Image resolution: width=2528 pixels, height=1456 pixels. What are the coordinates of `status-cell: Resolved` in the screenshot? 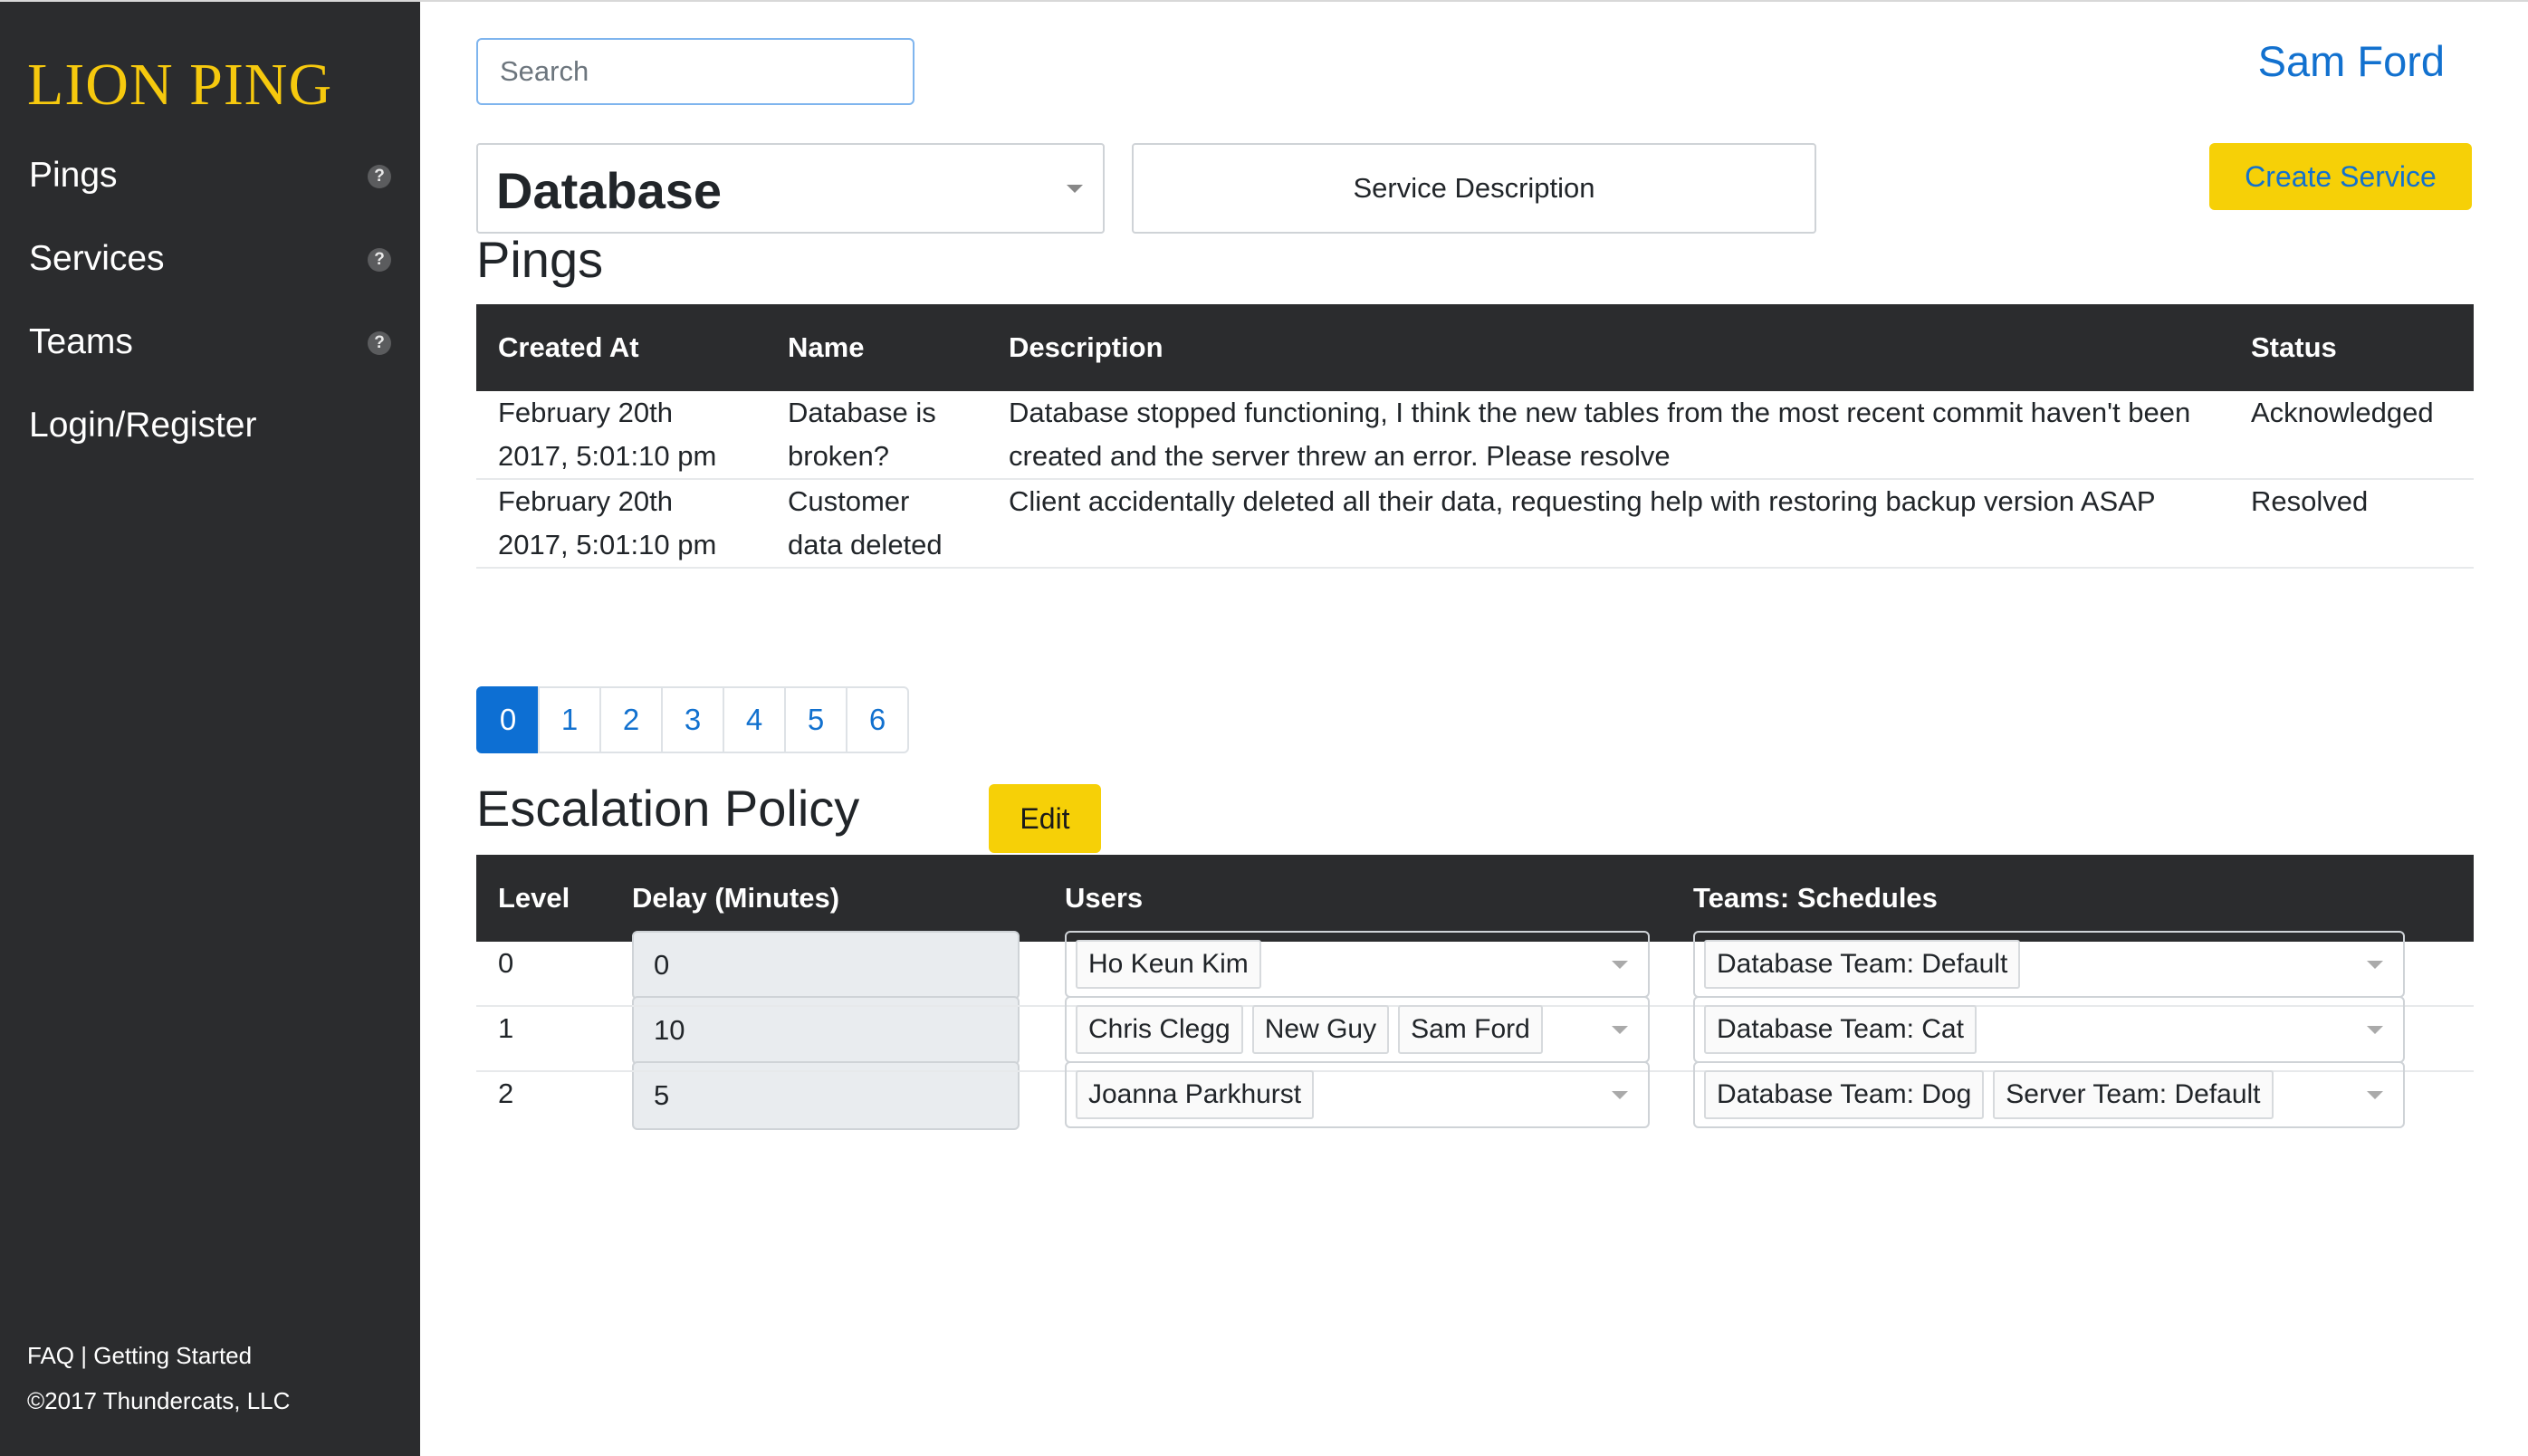 It's located at (2351, 524).